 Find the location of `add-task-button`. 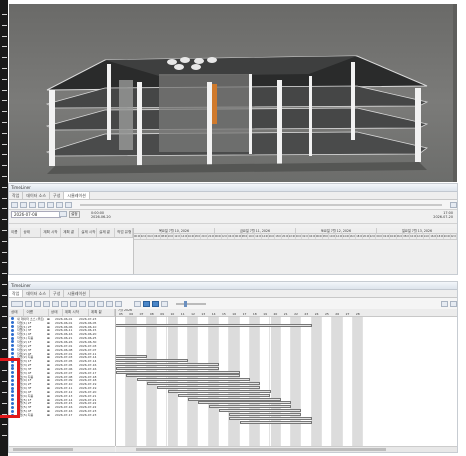

add-task-button is located at coordinates (17, 303).